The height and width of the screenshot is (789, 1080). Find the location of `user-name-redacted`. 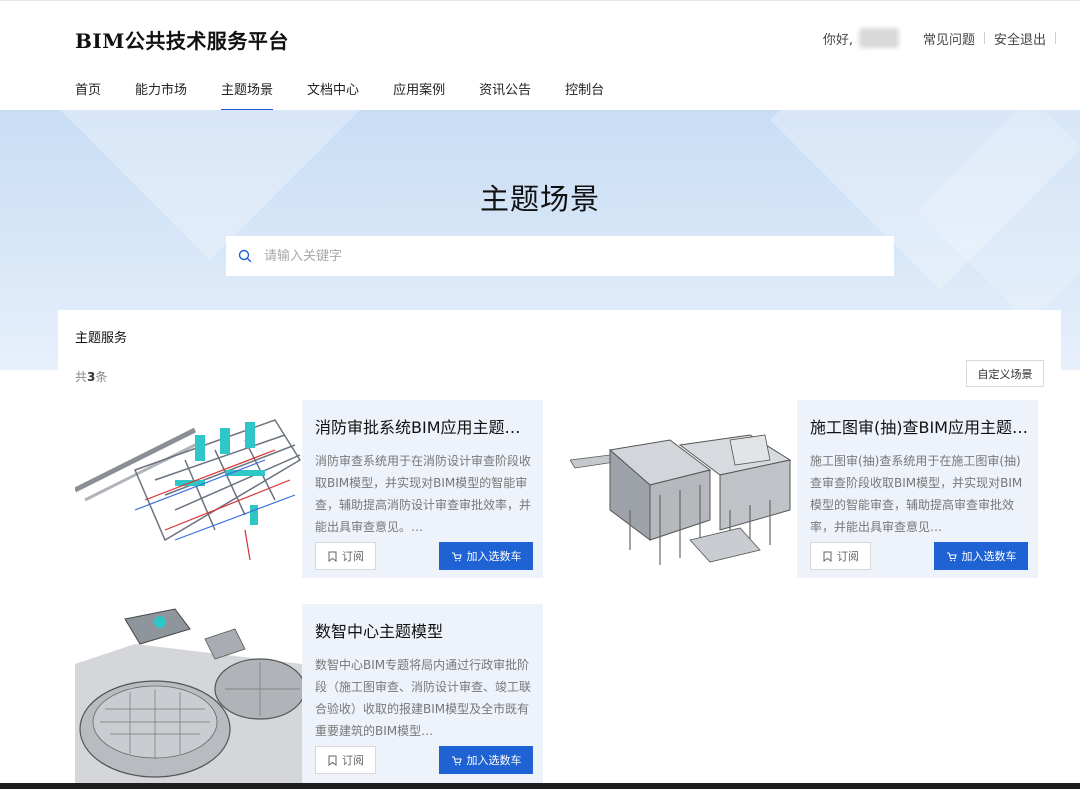

user-name-redacted is located at coordinates (878, 38).